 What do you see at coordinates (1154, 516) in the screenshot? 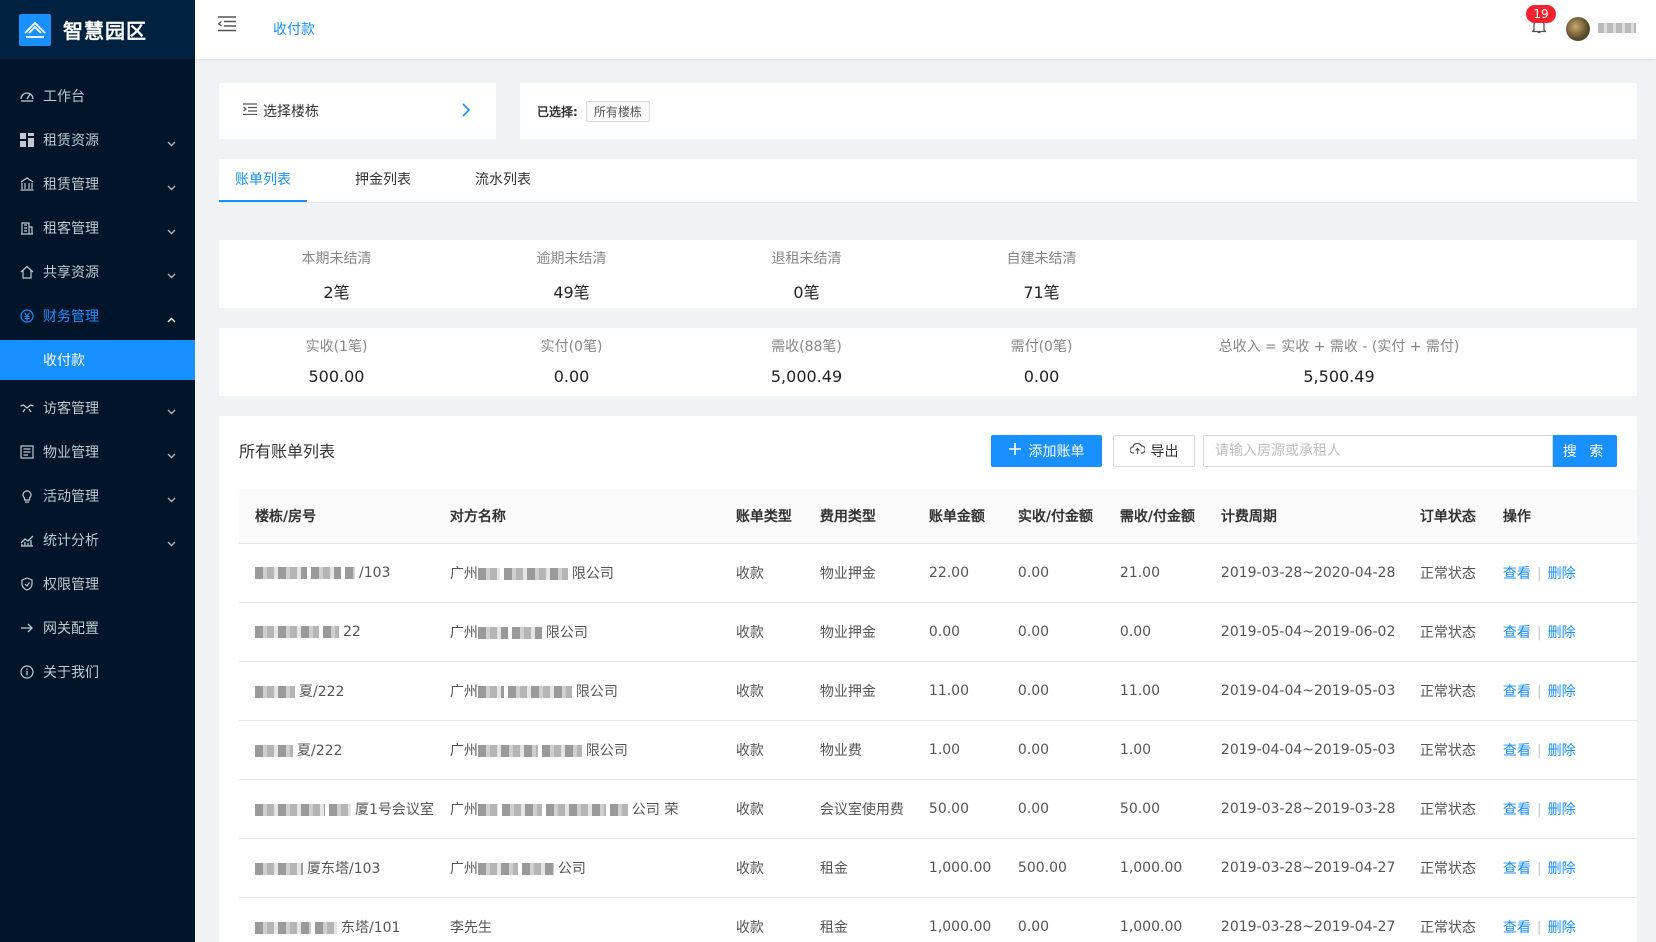
I see `col-due: 需收/付金额` at bounding box center [1154, 516].